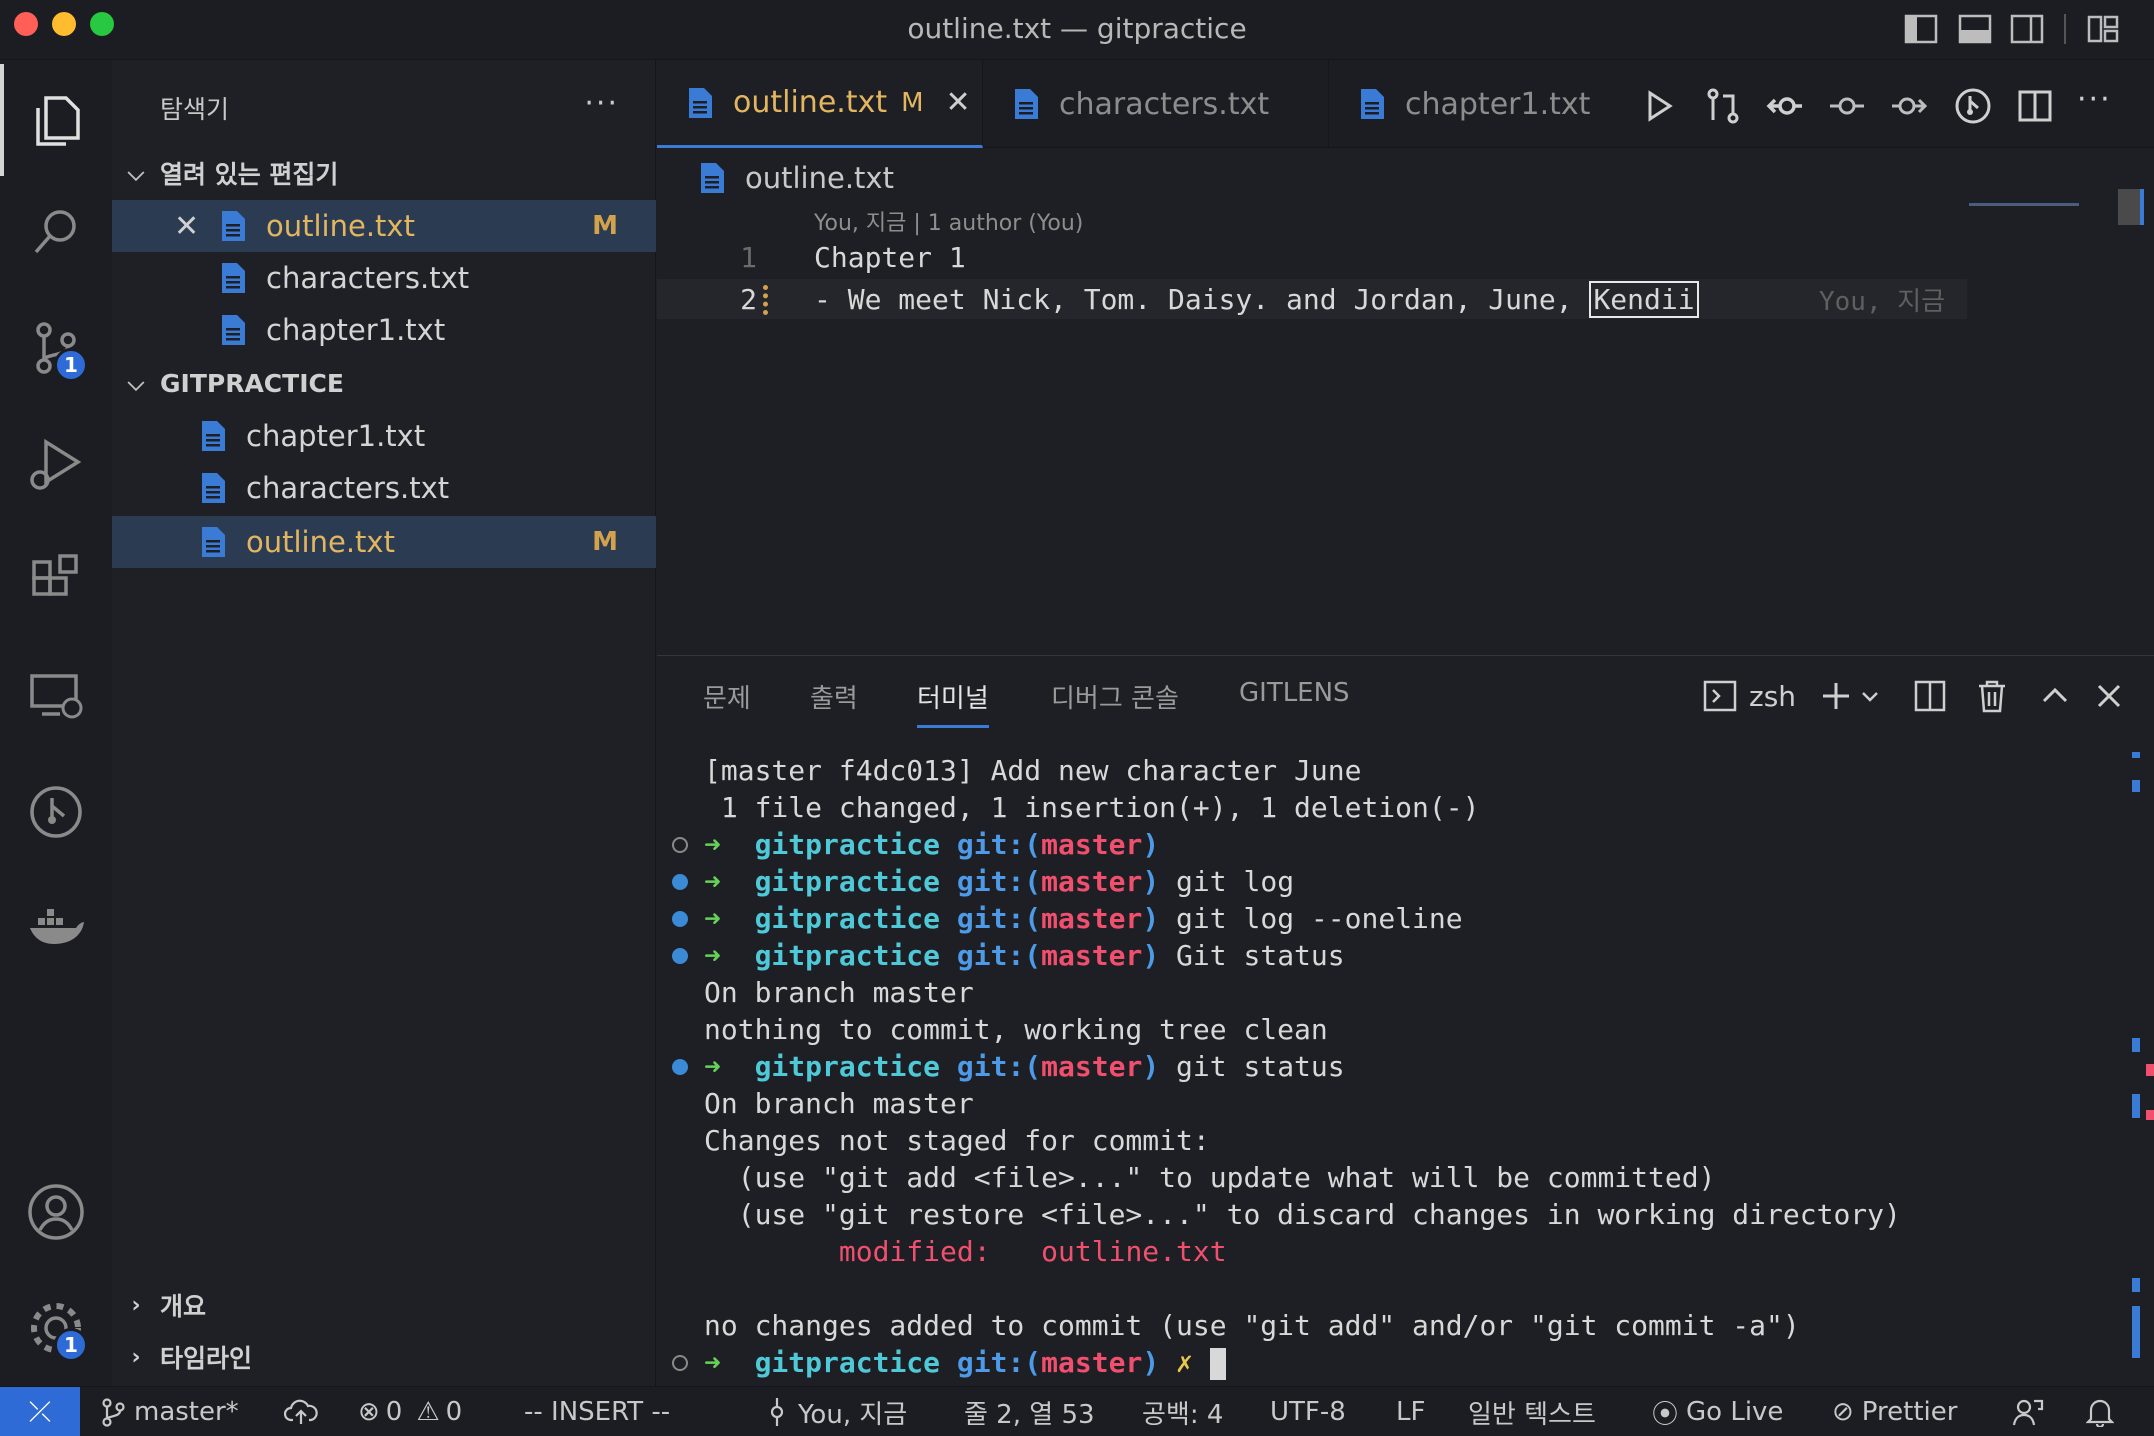  I want to click on commit-icon, so click(1847, 106).